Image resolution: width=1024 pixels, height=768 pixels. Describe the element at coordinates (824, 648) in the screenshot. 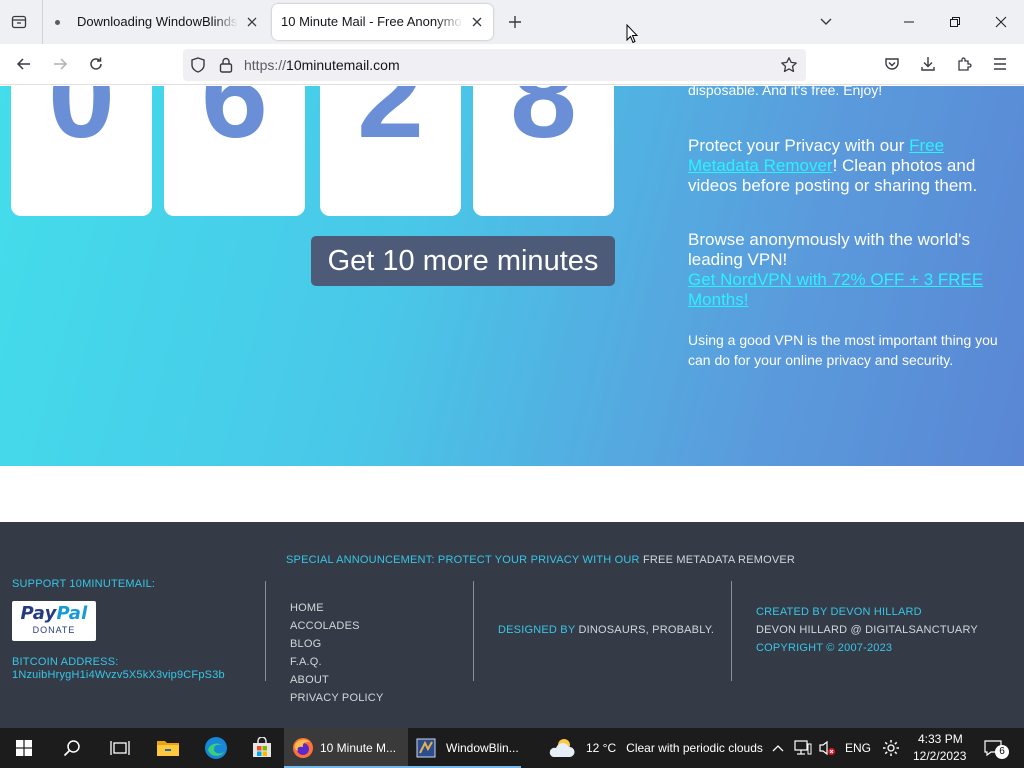

I see `copyright: COPYRIGHT © 2007-2023` at that location.